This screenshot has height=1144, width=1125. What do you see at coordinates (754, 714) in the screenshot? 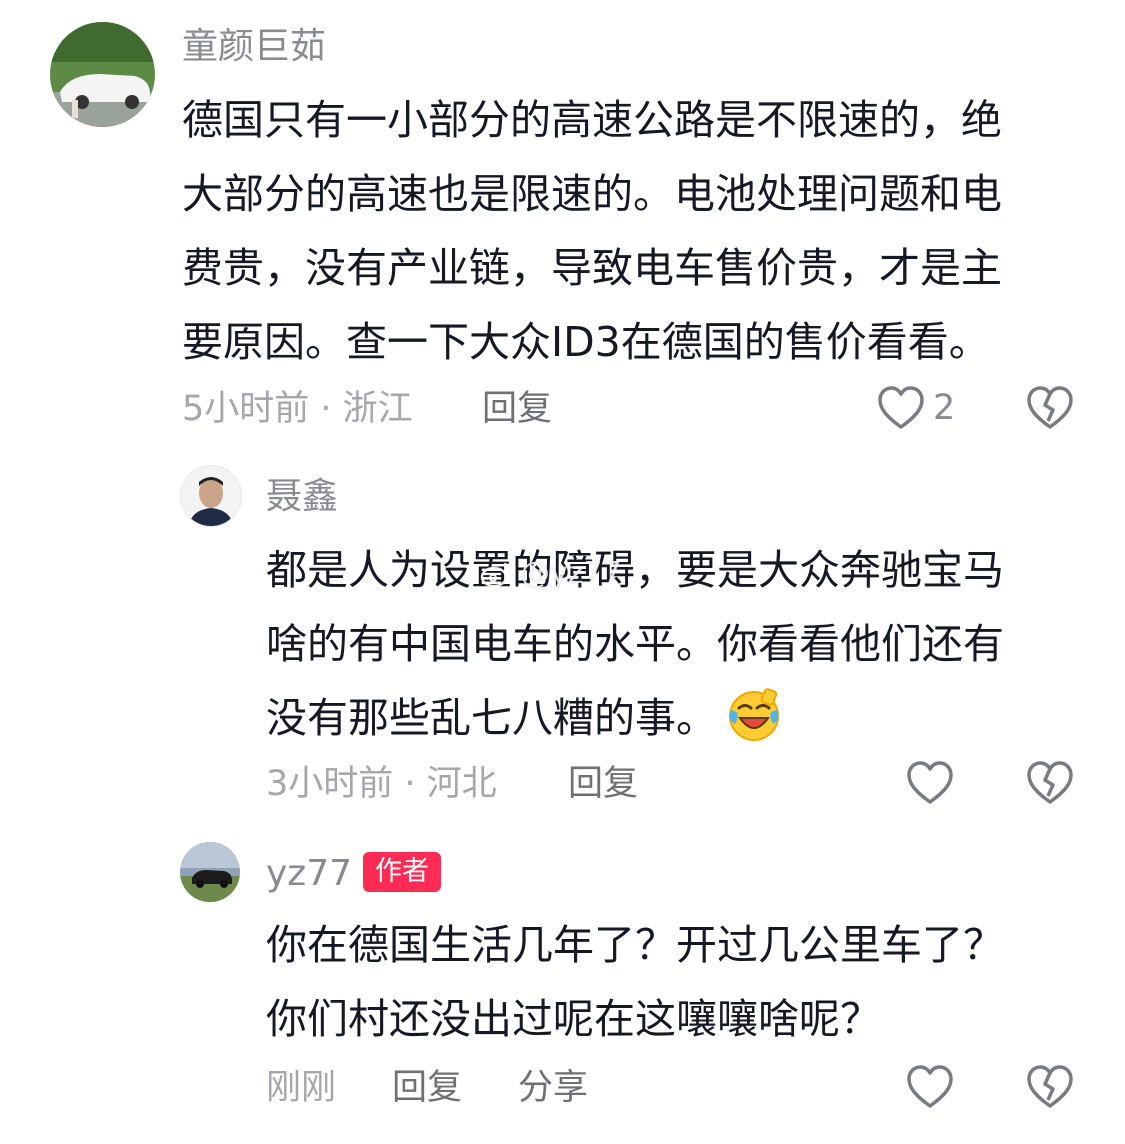
I see `laughing-tears-emoji` at bounding box center [754, 714].